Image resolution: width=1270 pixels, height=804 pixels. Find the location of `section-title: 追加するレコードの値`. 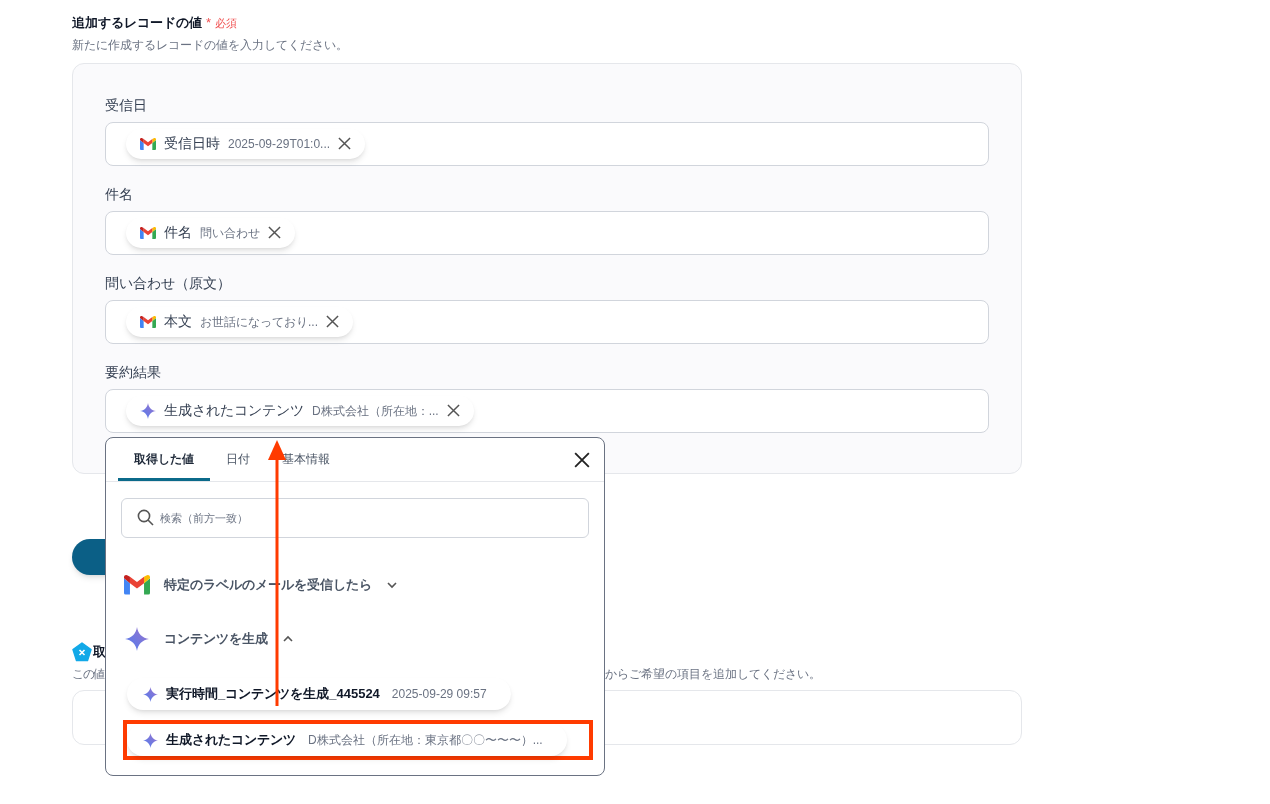

section-title: 追加するレコードの値 is located at coordinates (137, 23).